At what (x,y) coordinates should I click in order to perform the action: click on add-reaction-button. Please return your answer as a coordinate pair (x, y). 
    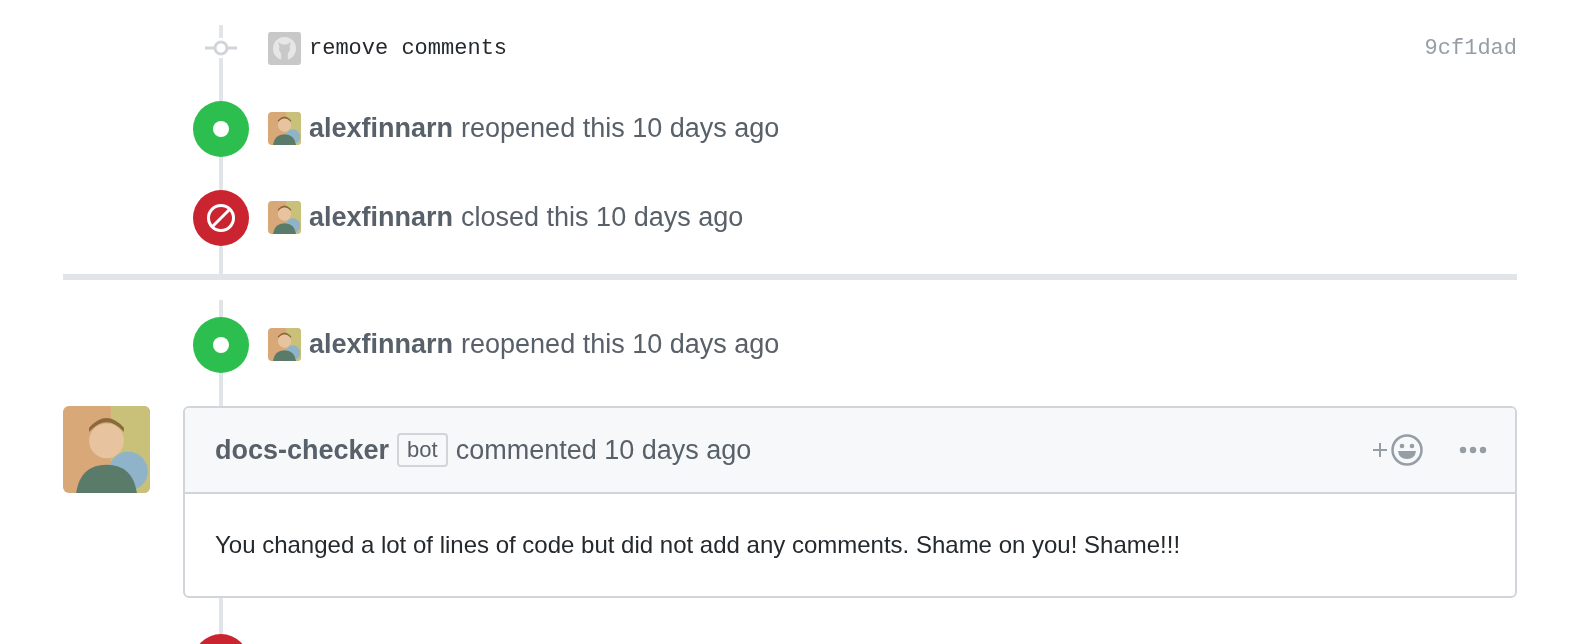
    Looking at the image, I should click on (1398, 450).